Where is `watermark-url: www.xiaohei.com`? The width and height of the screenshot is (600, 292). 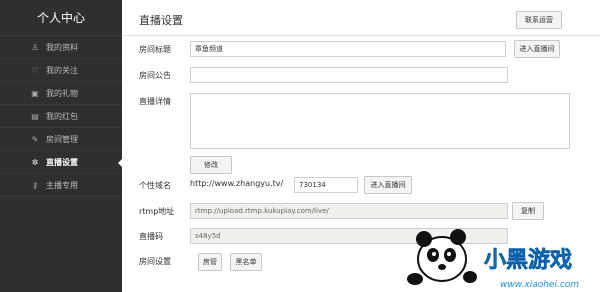 watermark-url: www.xiaohei.com is located at coordinates (539, 285).